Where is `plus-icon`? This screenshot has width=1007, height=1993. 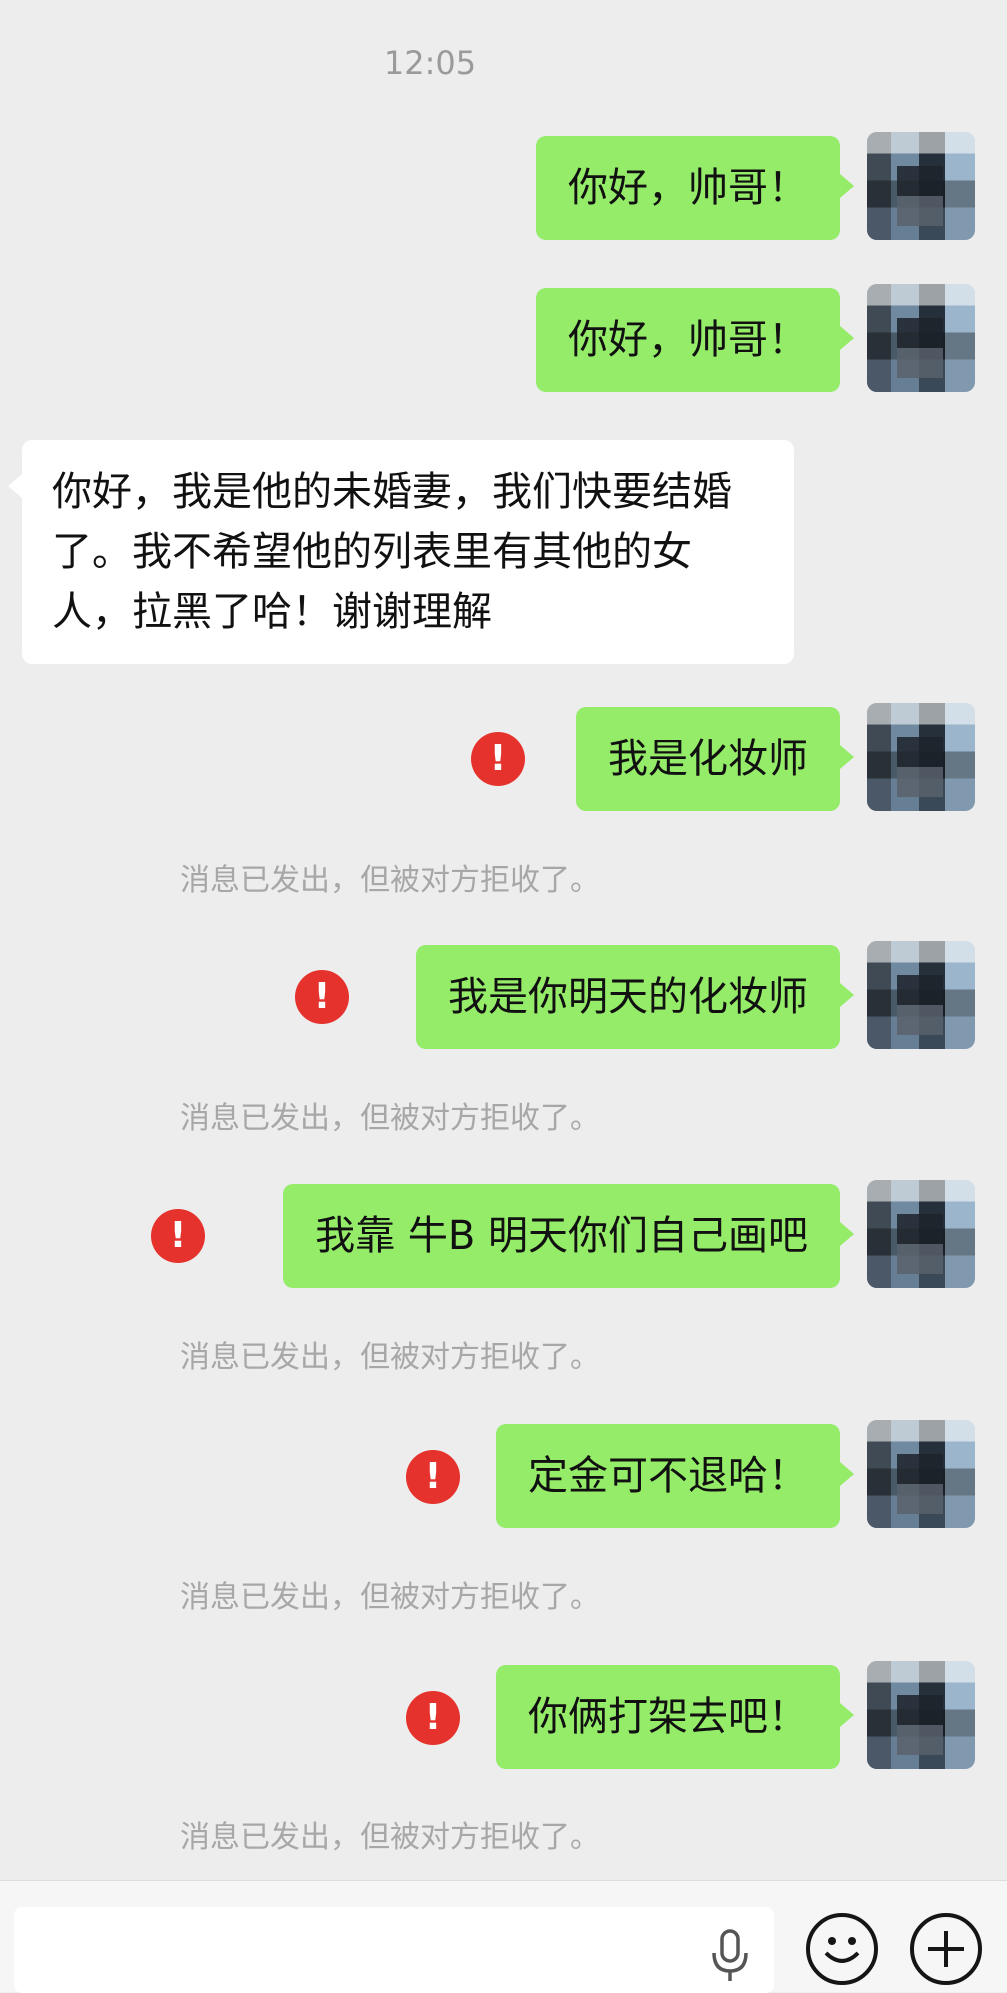 plus-icon is located at coordinates (946, 1949).